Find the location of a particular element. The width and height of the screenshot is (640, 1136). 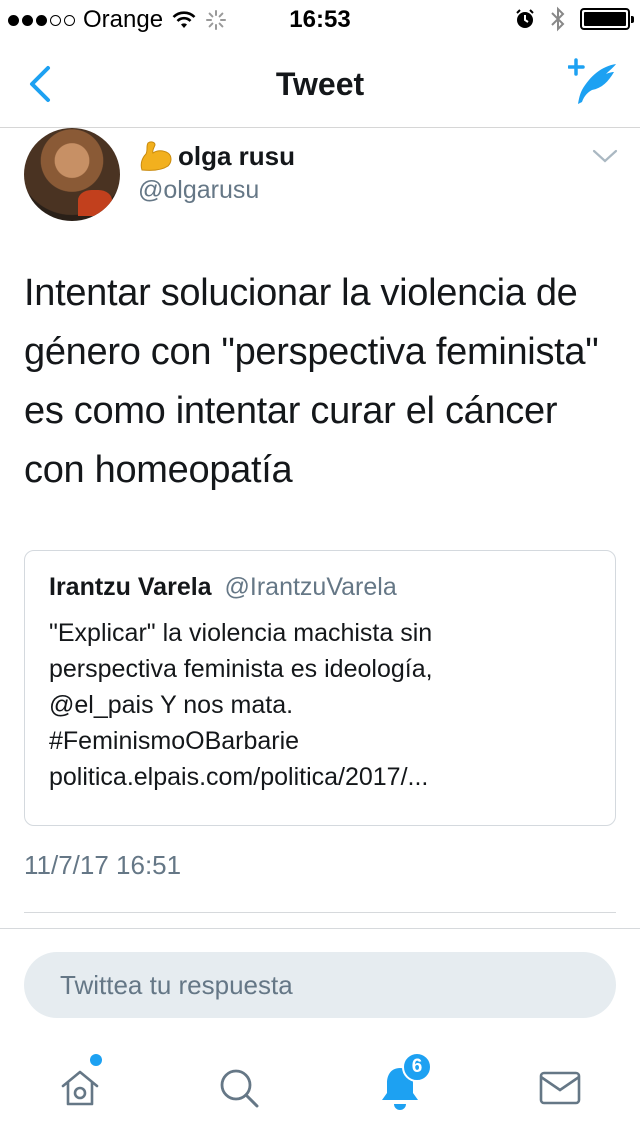

author-name: olga rusu is located at coordinates (237, 155).